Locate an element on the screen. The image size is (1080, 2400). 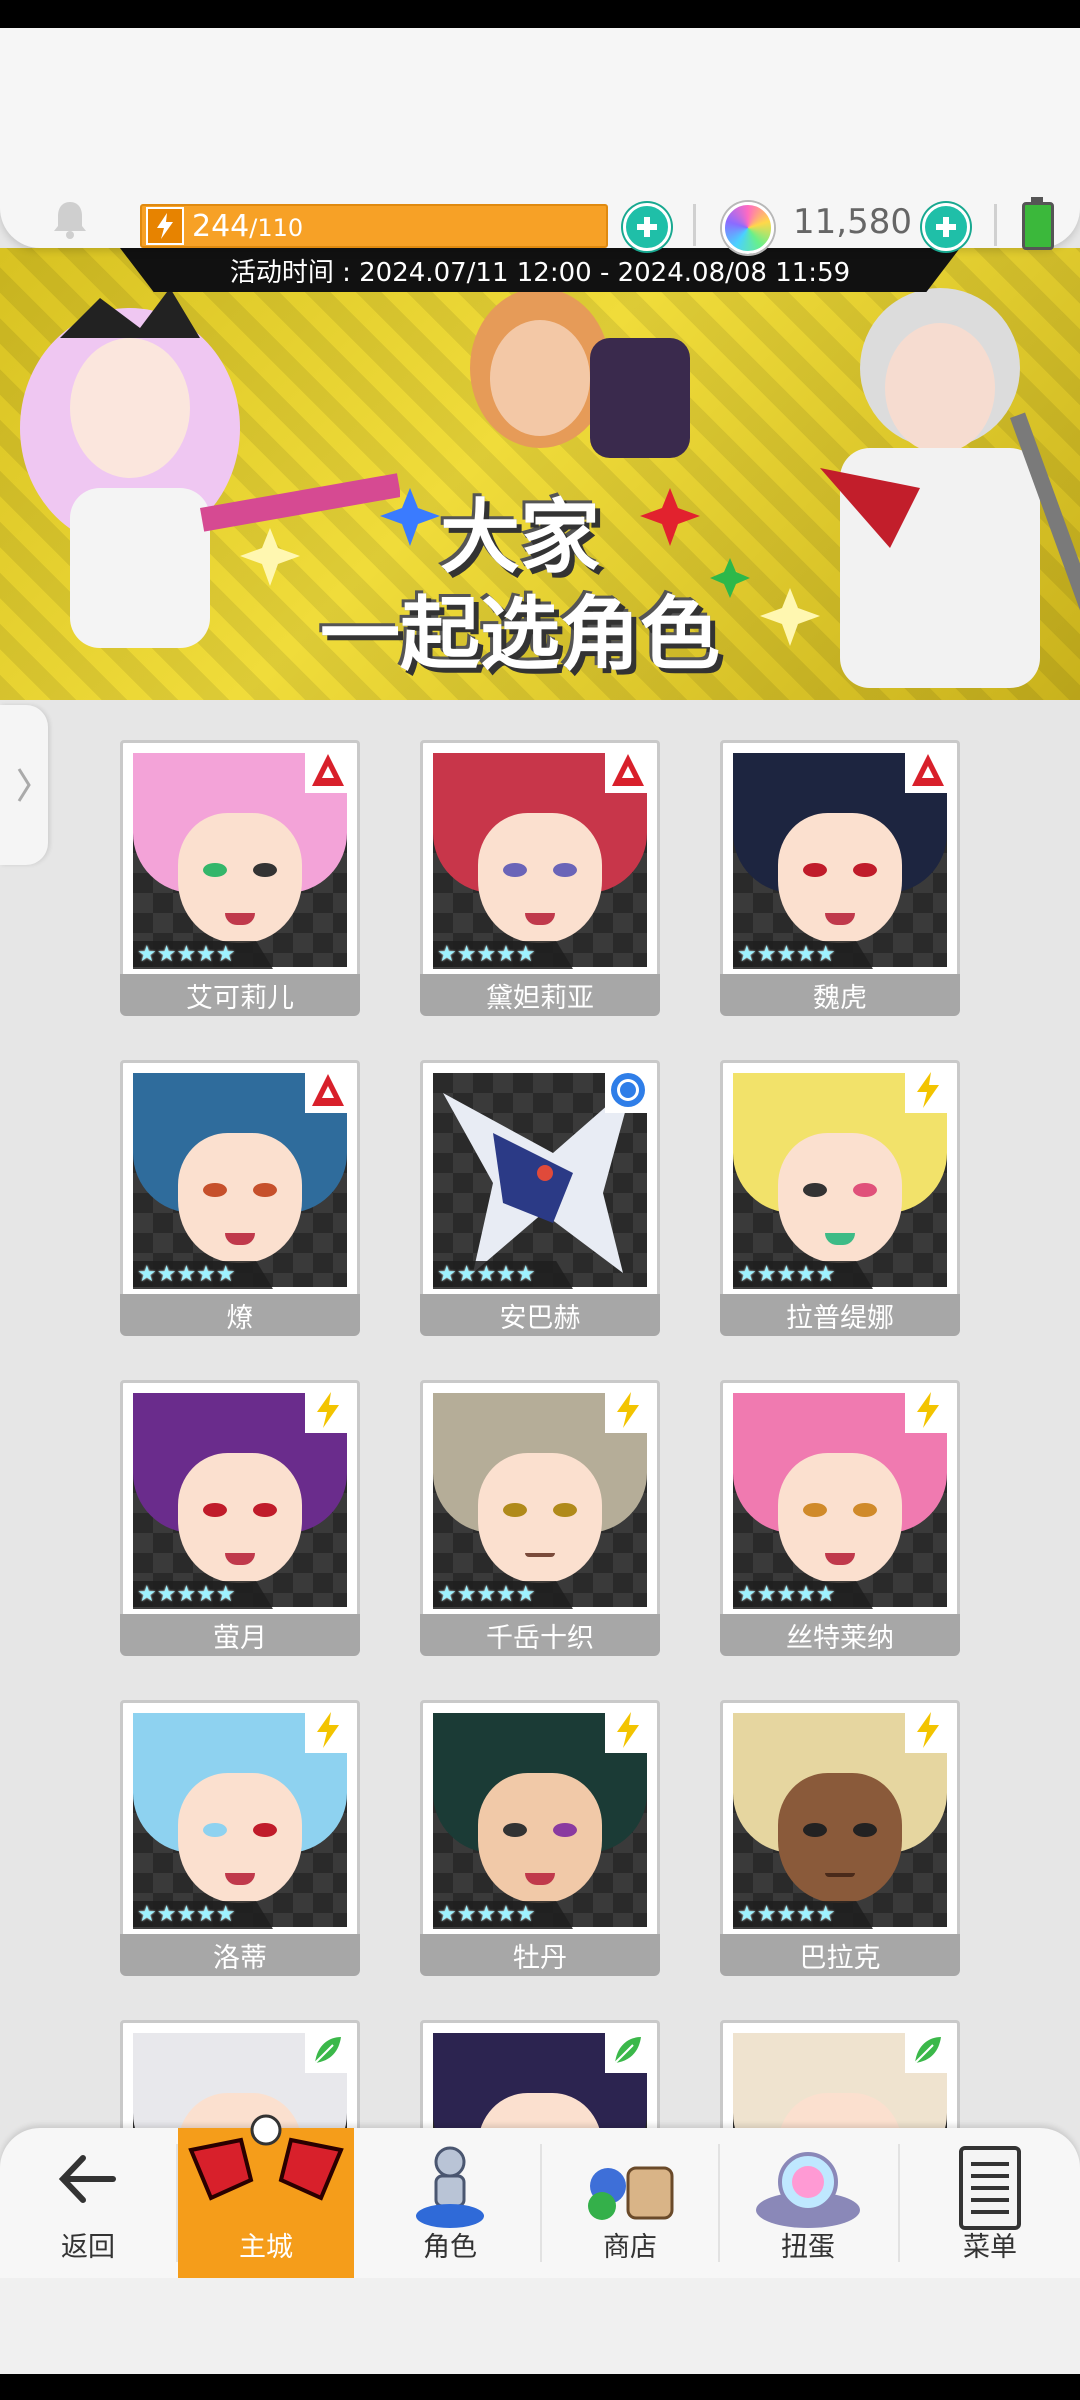
gem-count: 11,580 is located at coordinates (852, 222).